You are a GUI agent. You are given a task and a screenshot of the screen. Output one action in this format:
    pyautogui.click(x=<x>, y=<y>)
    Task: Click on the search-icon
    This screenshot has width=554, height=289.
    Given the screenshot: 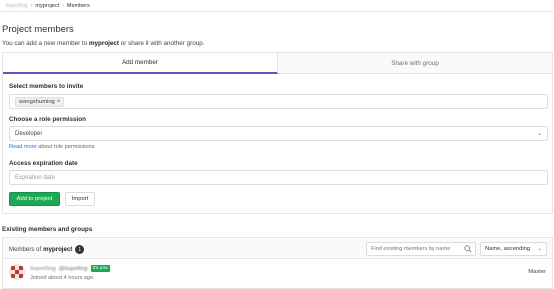 What is the action you would take?
    pyautogui.click(x=468, y=249)
    